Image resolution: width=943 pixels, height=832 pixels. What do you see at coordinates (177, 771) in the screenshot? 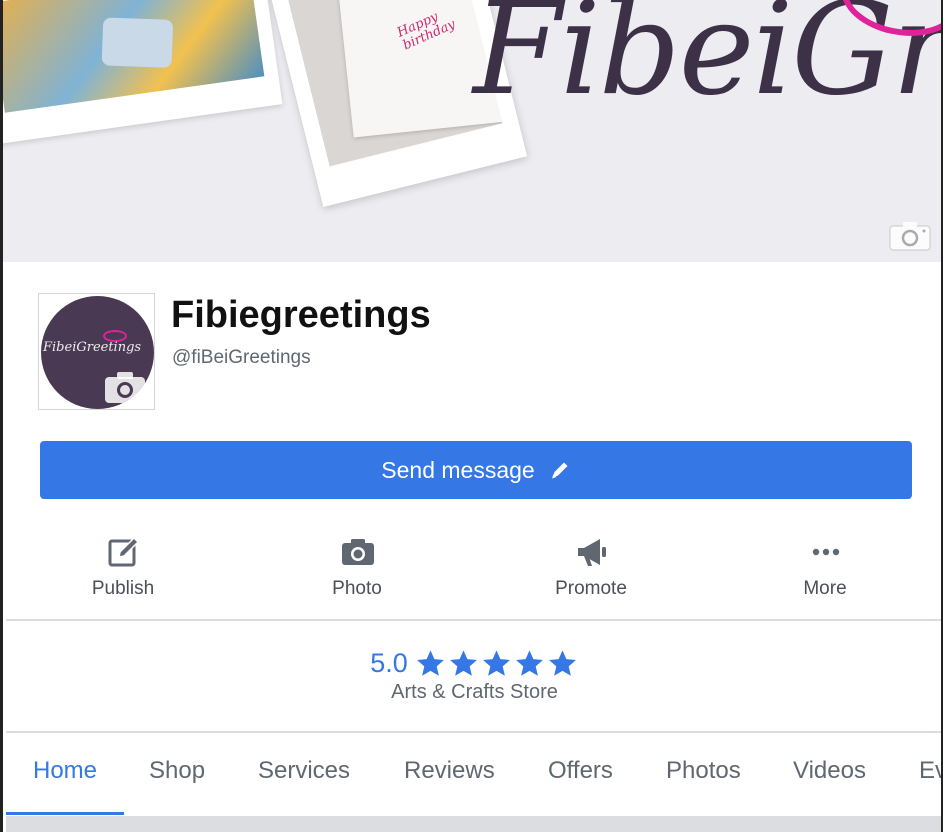
I see `tab-shop: Shop` at bounding box center [177, 771].